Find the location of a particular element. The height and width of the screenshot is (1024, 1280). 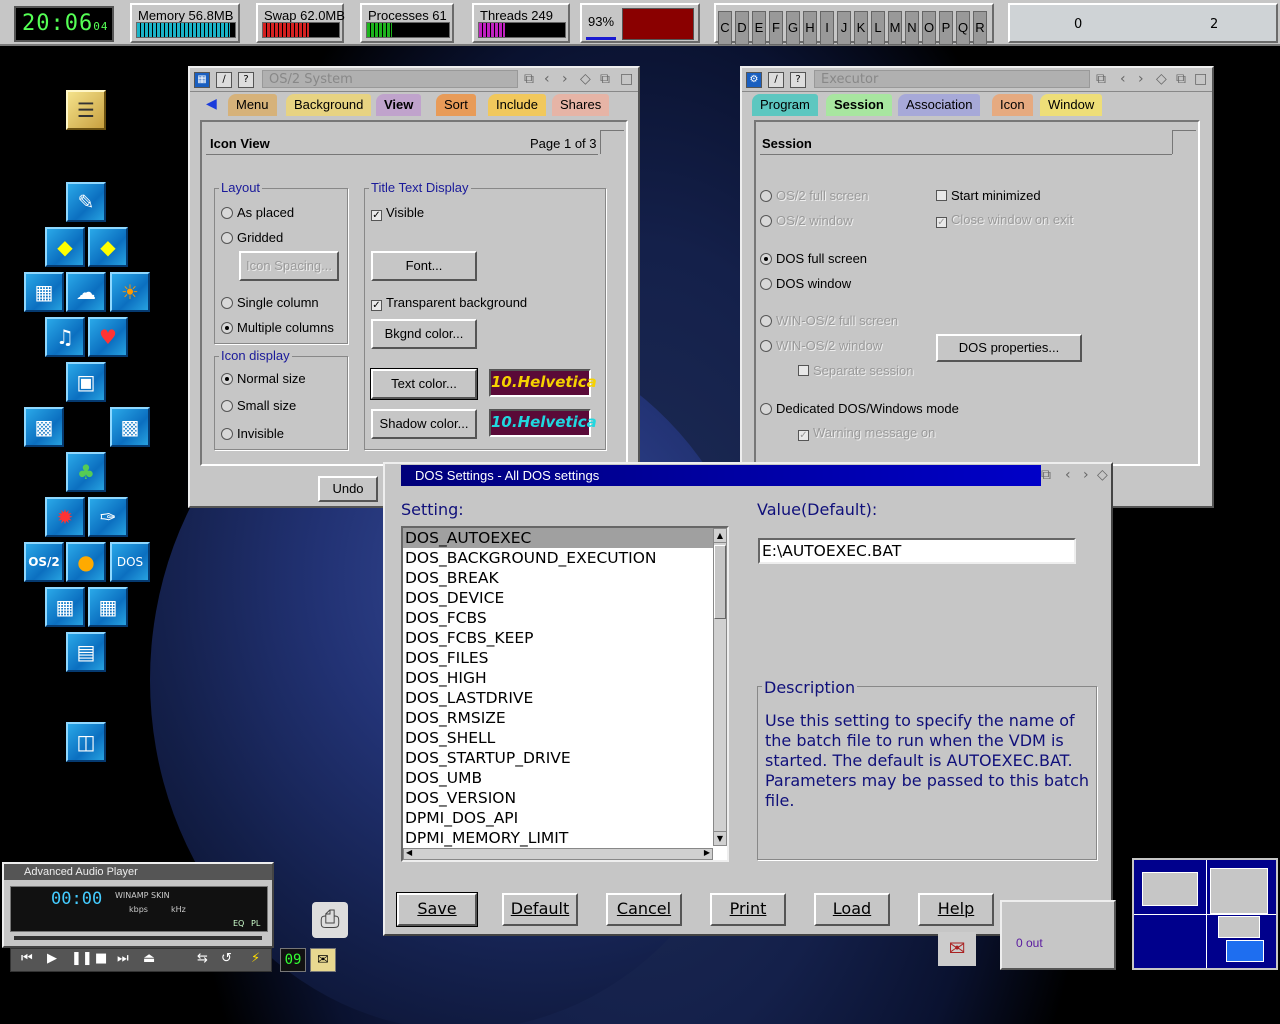

grid-icon-2: ▦ is located at coordinates (108, 607).